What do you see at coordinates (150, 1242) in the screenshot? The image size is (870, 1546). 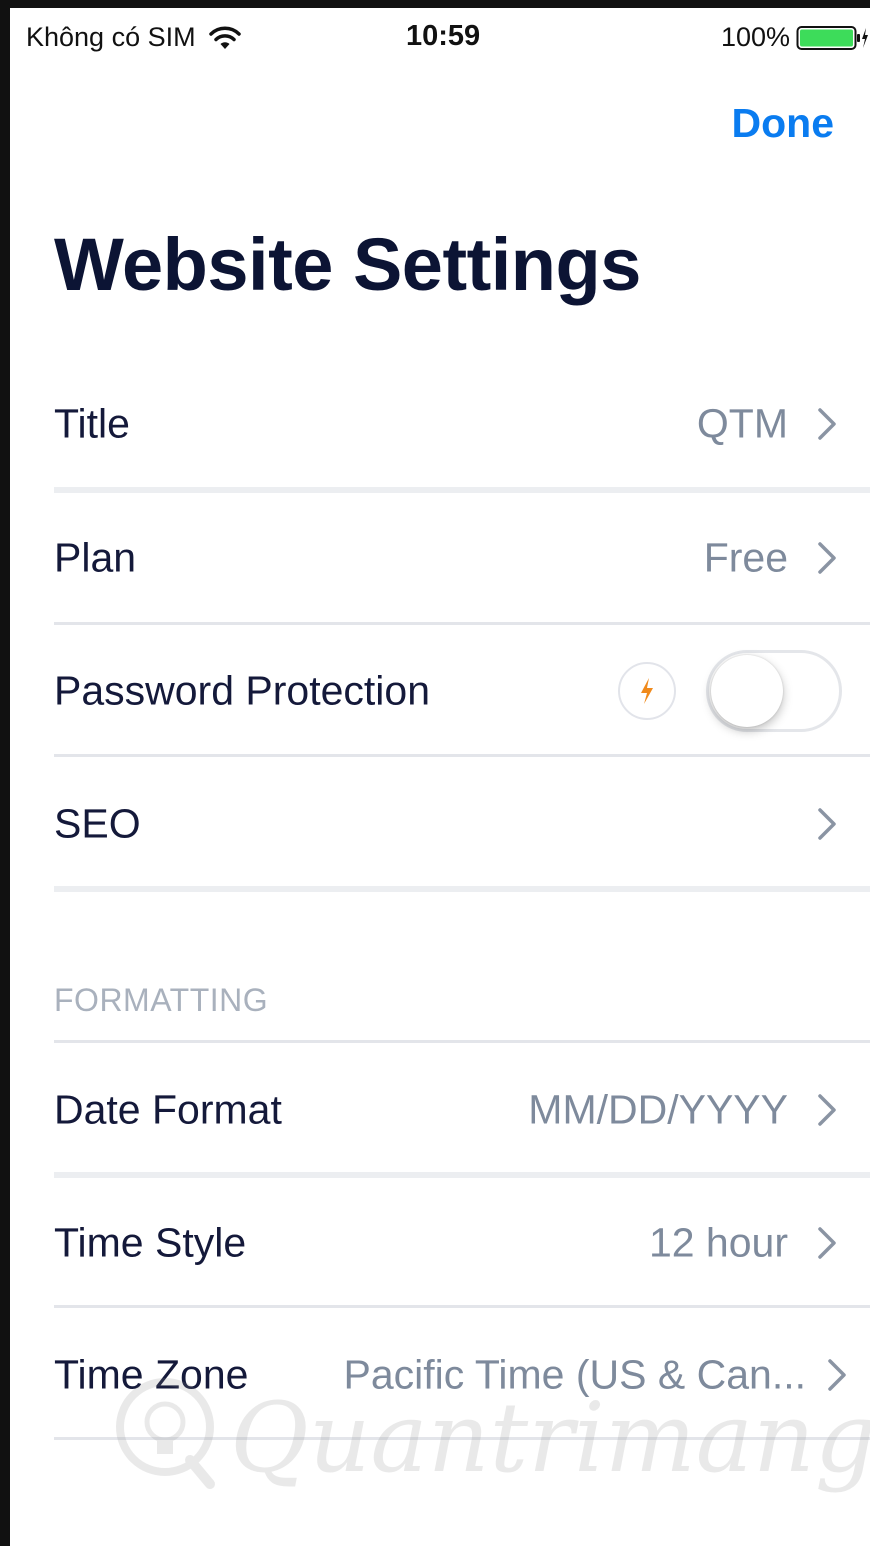 I see `row-label: Time Style` at bounding box center [150, 1242].